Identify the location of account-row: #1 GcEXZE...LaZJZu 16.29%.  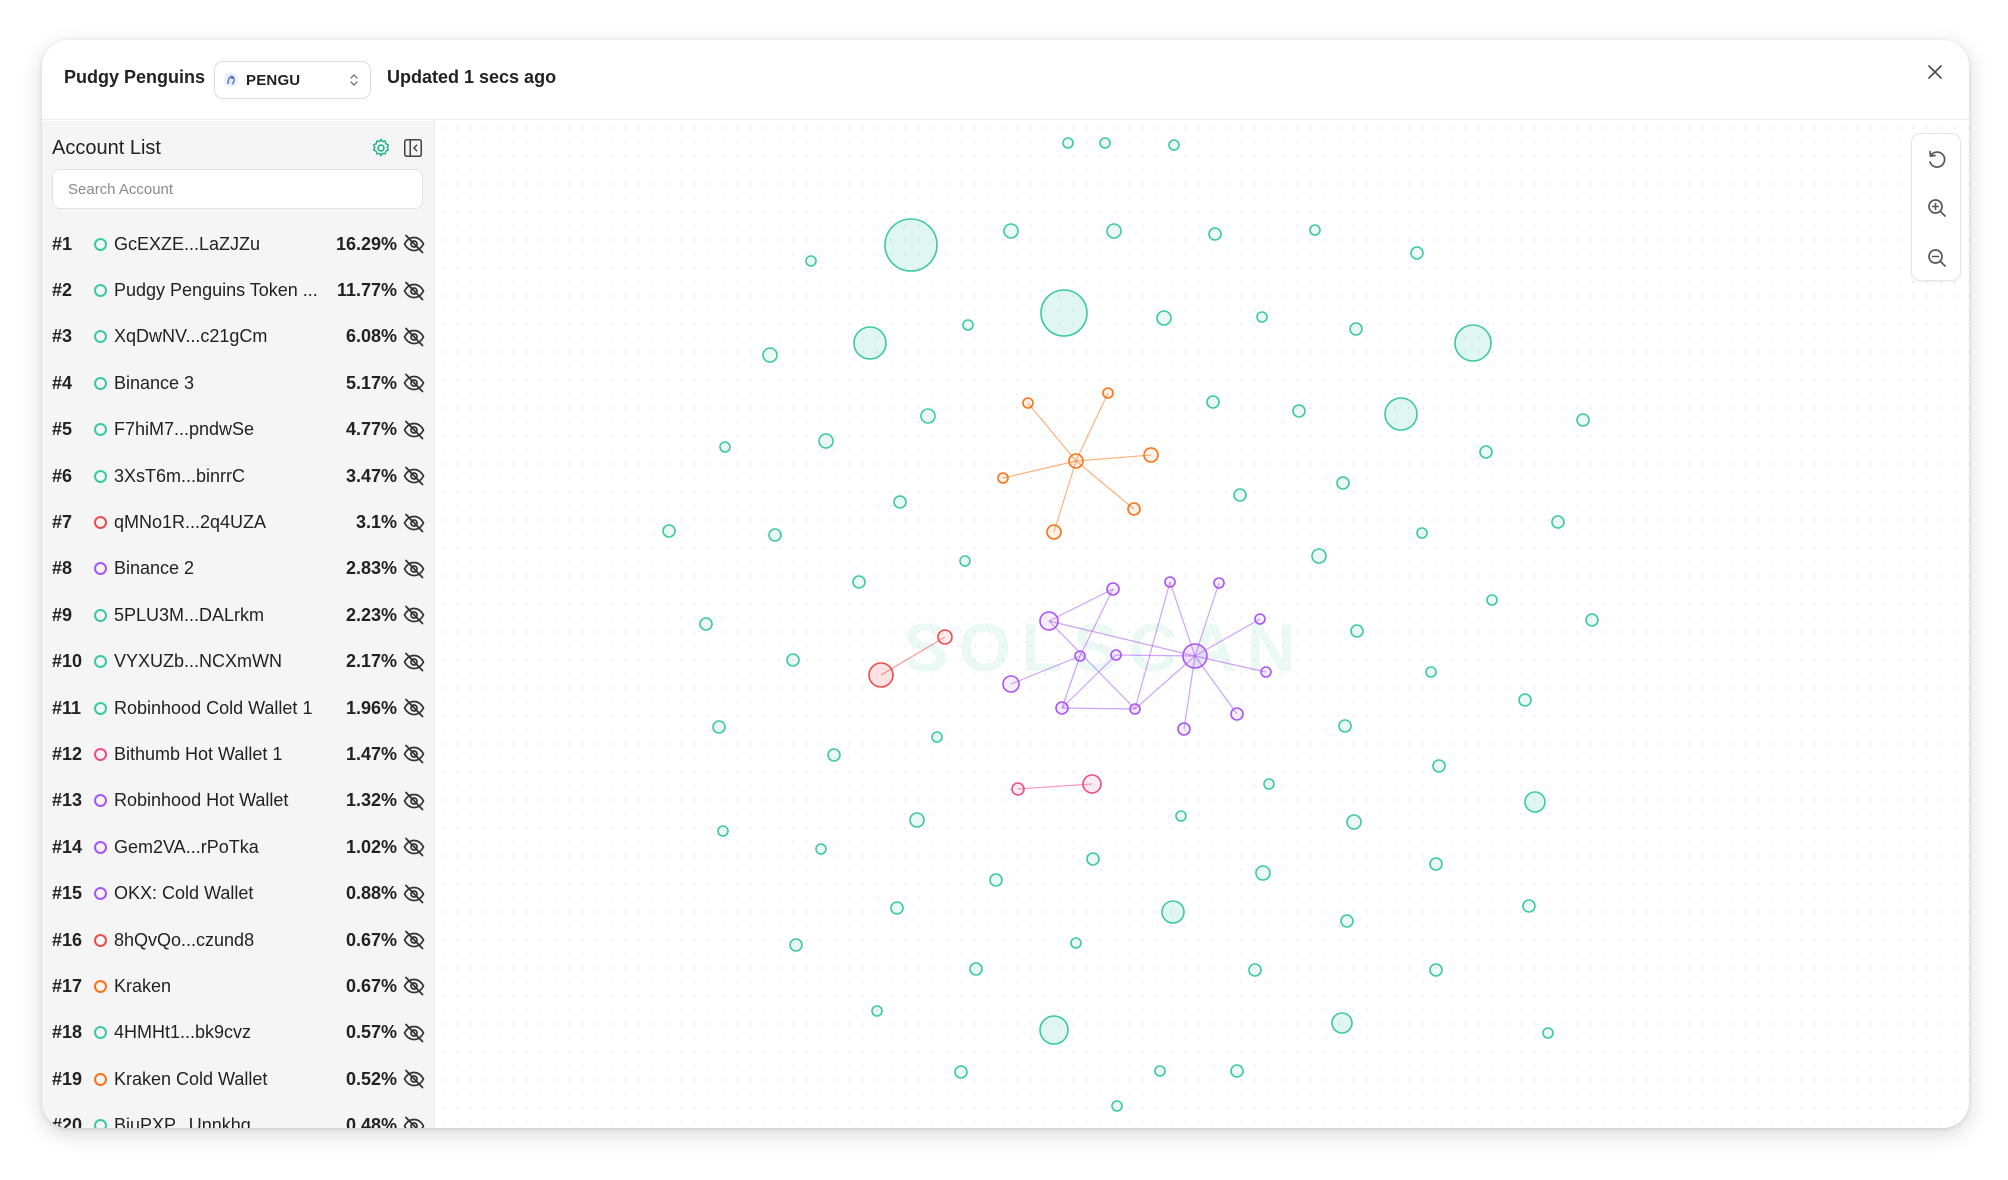
(238, 244).